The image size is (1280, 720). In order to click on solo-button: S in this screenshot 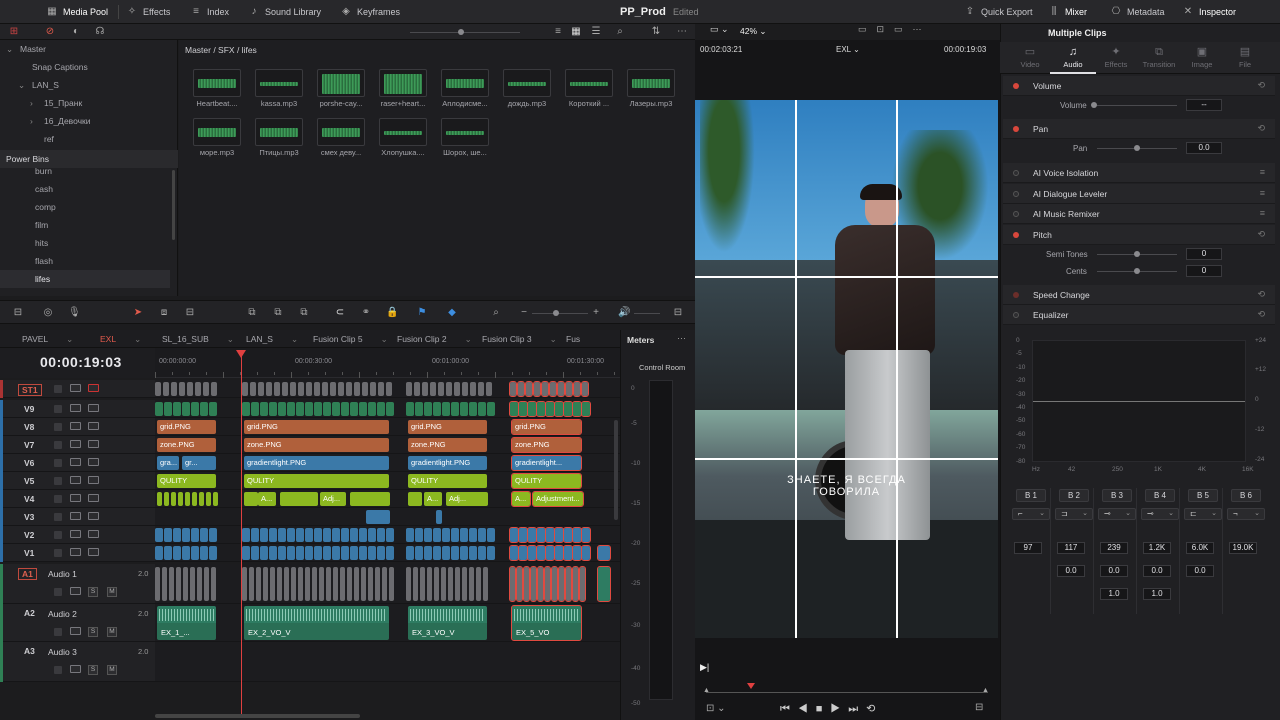, I will do `click(93, 670)`.